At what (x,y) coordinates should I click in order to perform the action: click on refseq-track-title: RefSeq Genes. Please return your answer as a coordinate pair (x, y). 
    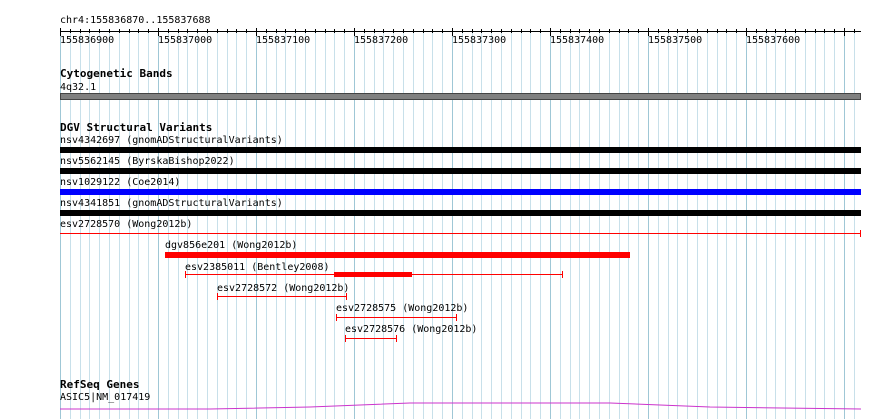
    Looking at the image, I should click on (99, 385).